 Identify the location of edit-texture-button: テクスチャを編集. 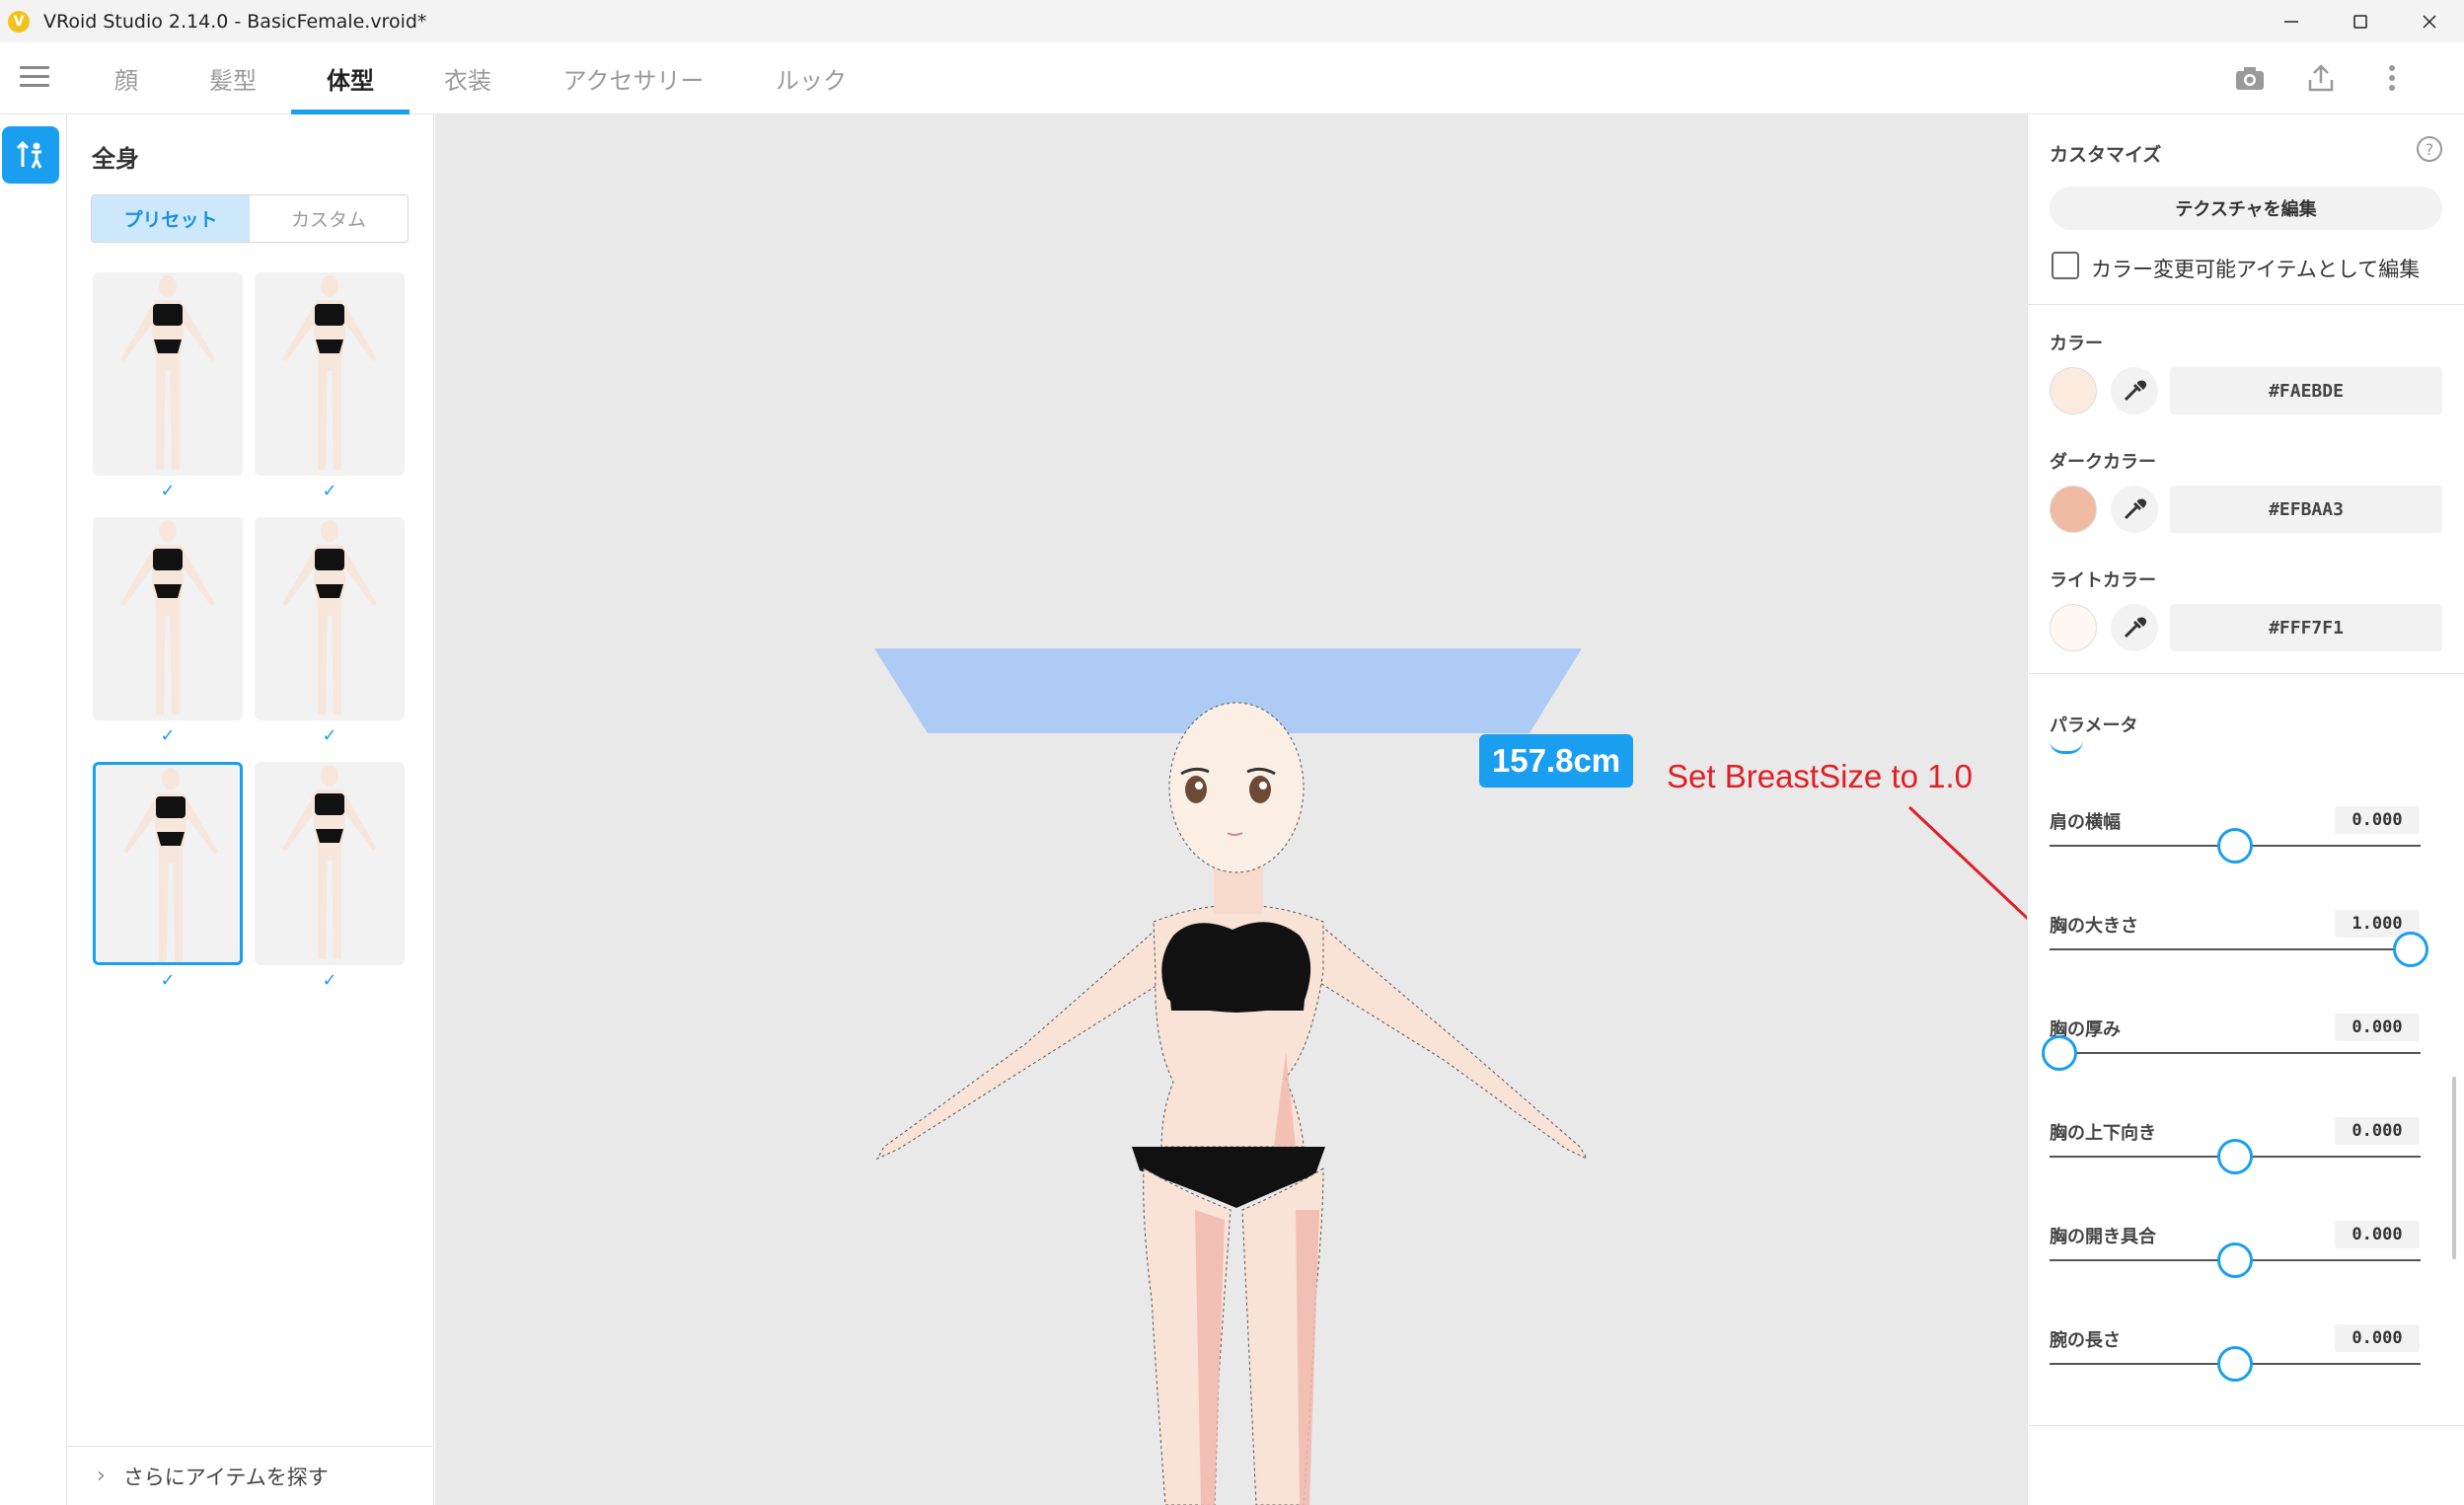
(2246, 209).